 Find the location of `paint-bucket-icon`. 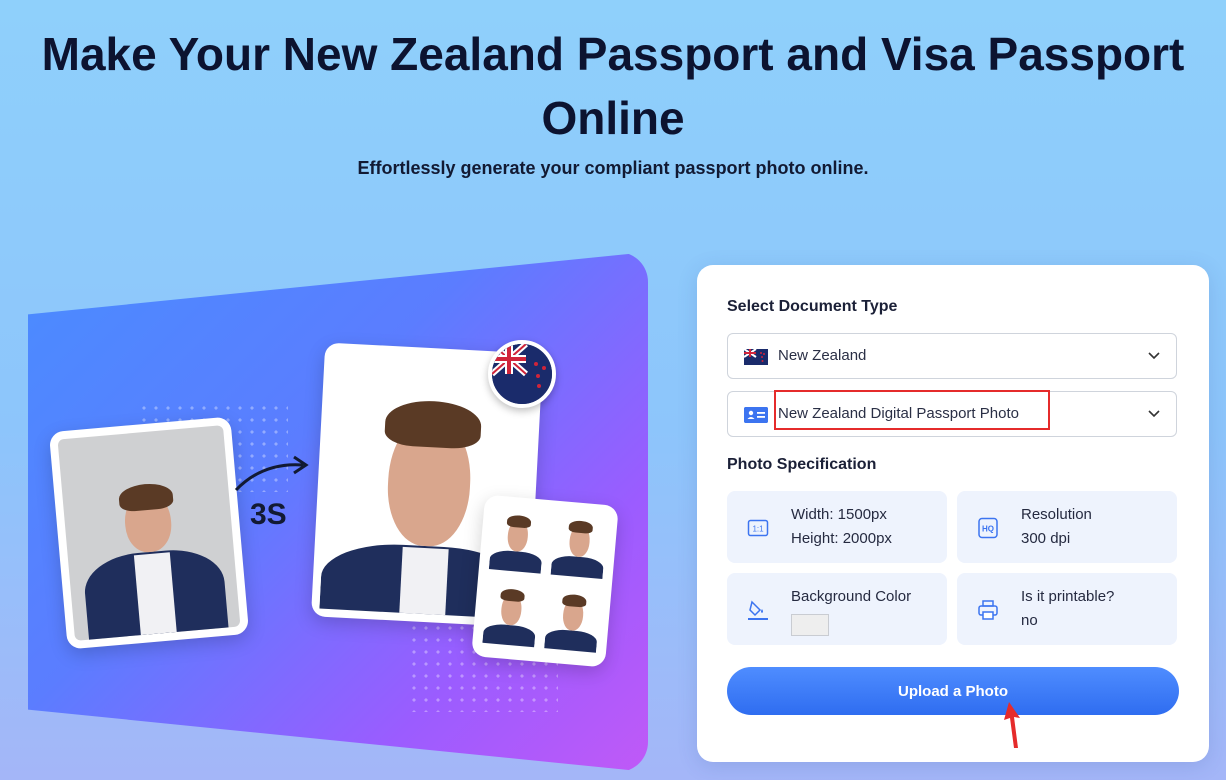

paint-bucket-icon is located at coordinates (758, 610).